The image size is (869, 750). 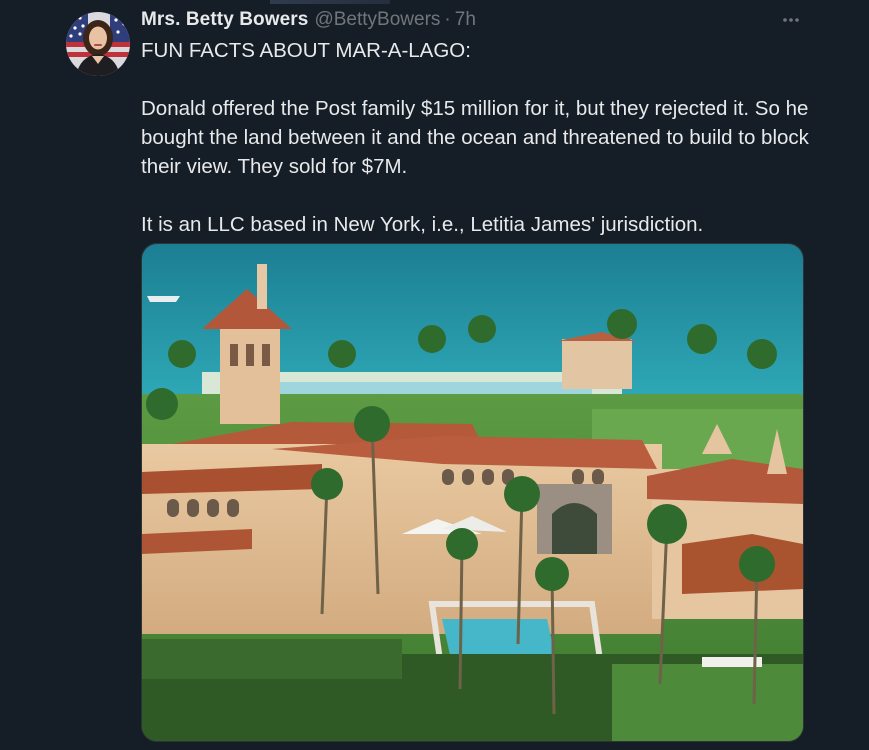 I want to click on user-handle: @BettyBowers, so click(x=377, y=20).